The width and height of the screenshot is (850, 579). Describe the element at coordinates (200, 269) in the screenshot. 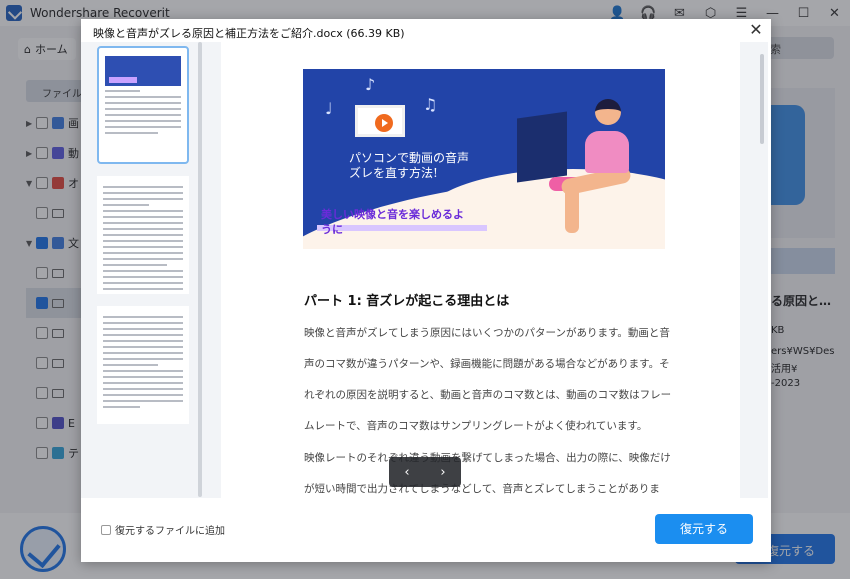

I see `thumbnail-scrollbar` at that location.